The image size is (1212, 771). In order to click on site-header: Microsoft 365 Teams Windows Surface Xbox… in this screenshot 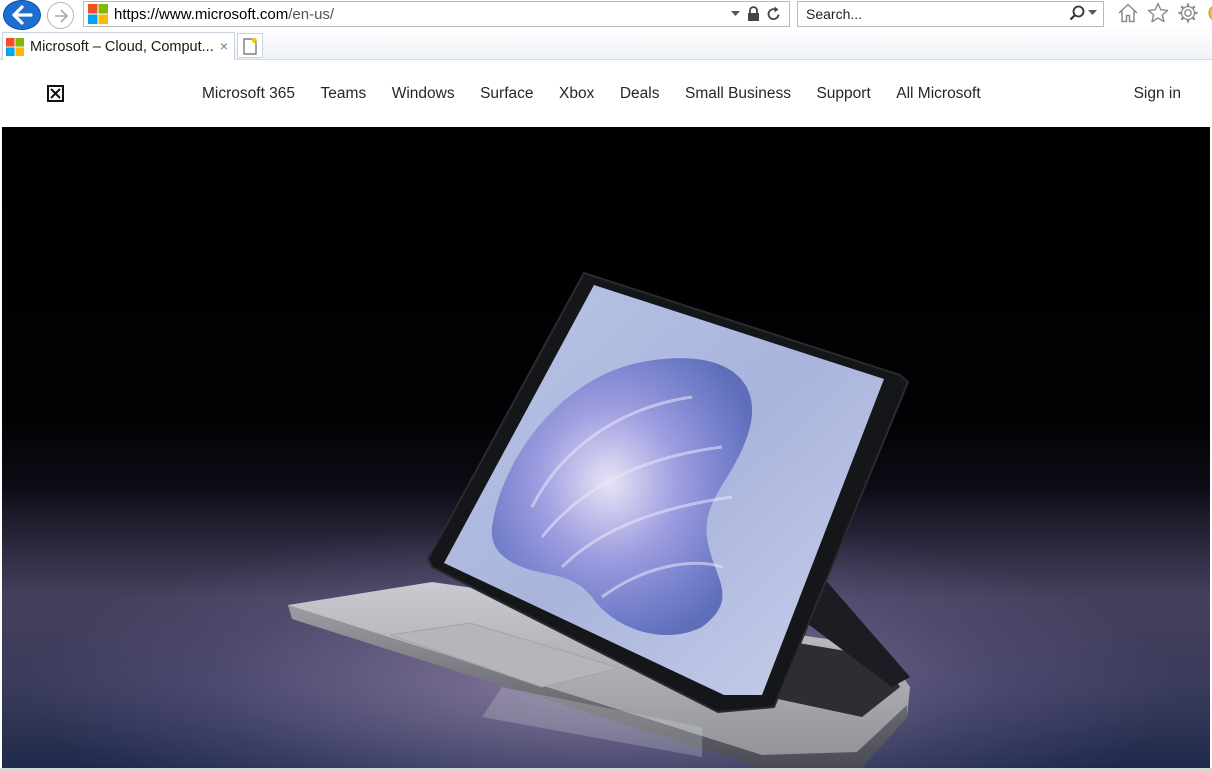, I will do `click(606, 94)`.